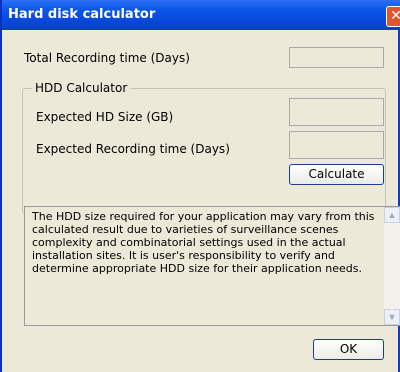 This screenshot has width=400, height=372. I want to click on chevron-up-icon: ▲, so click(392, 215).